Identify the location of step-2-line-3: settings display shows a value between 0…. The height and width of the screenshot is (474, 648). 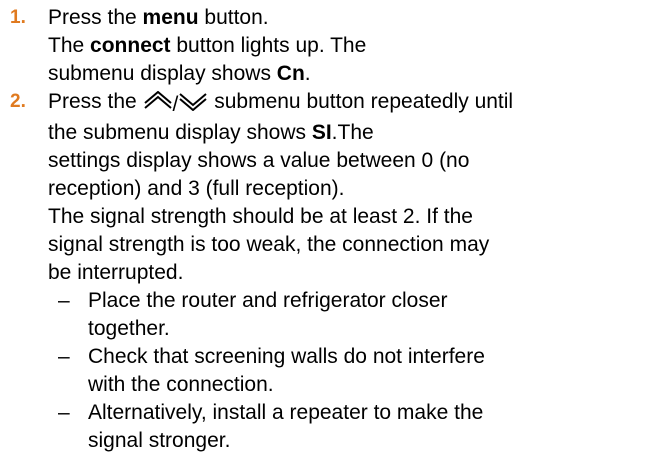
(259, 160).